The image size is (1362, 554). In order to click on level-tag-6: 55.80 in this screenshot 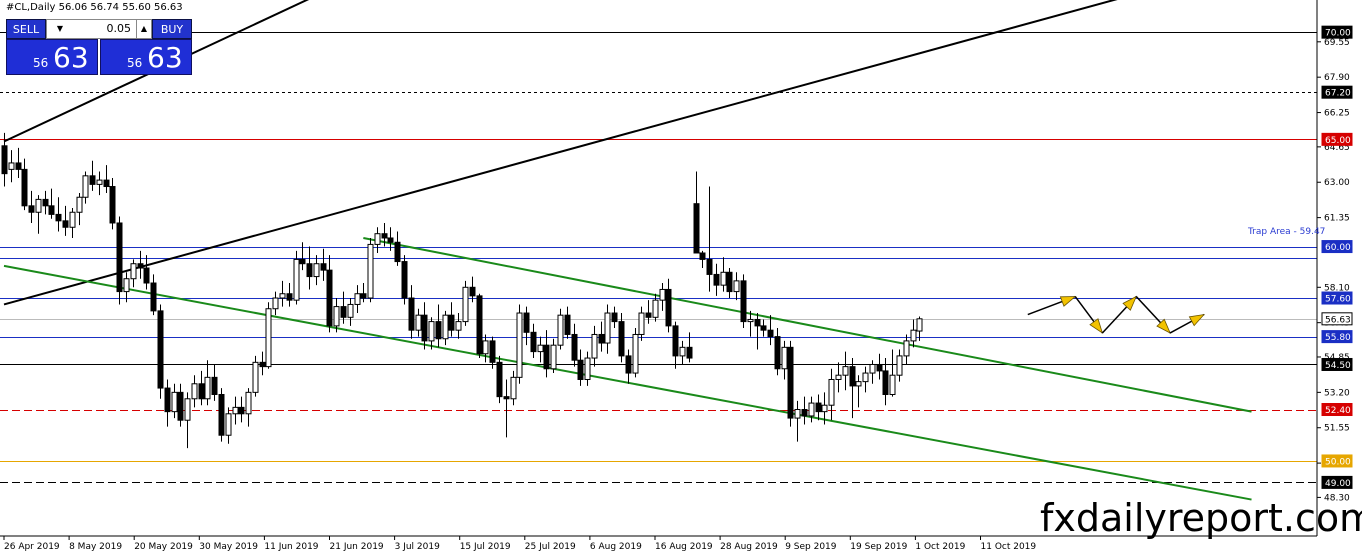, I will do `click(1338, 338)`.